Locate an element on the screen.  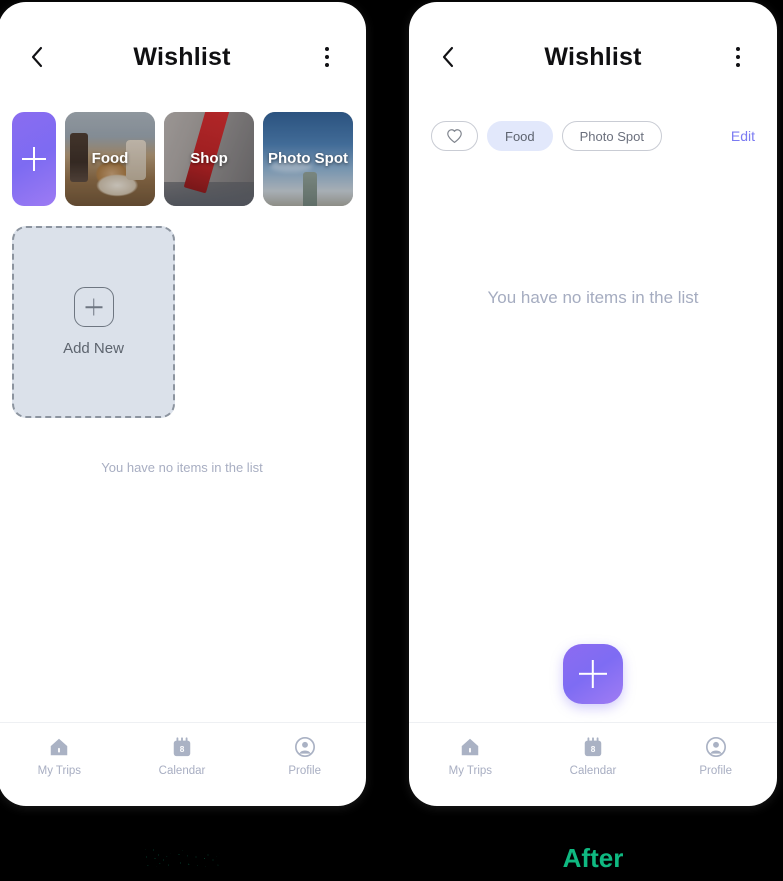
before-bottom-nav: My Trips 8 Calendar Profile is located at coordinates (183, 764).